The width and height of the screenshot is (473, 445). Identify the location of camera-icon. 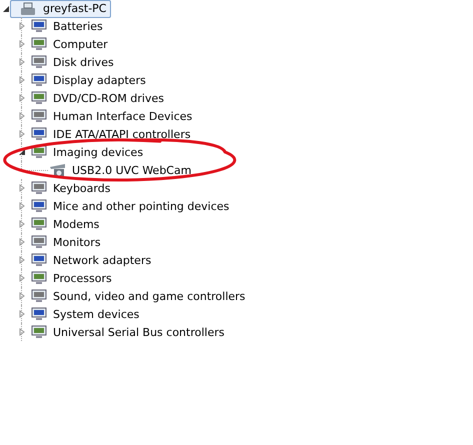
(58, 170).